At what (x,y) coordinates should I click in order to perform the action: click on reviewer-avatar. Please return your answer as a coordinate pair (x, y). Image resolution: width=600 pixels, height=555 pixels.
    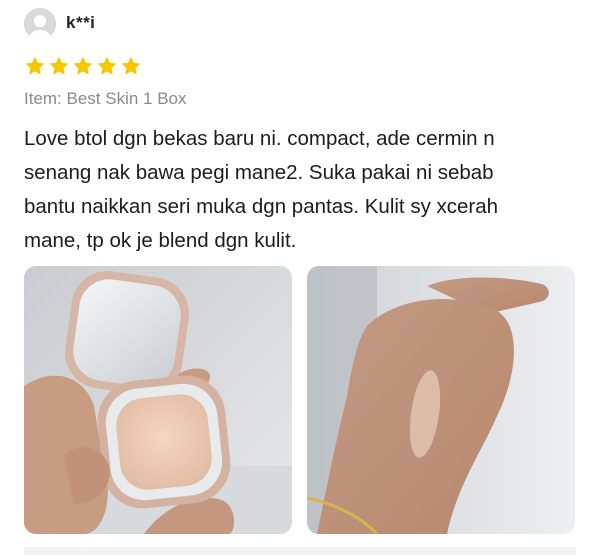
    Looking at the image, I should click on (40, 24).